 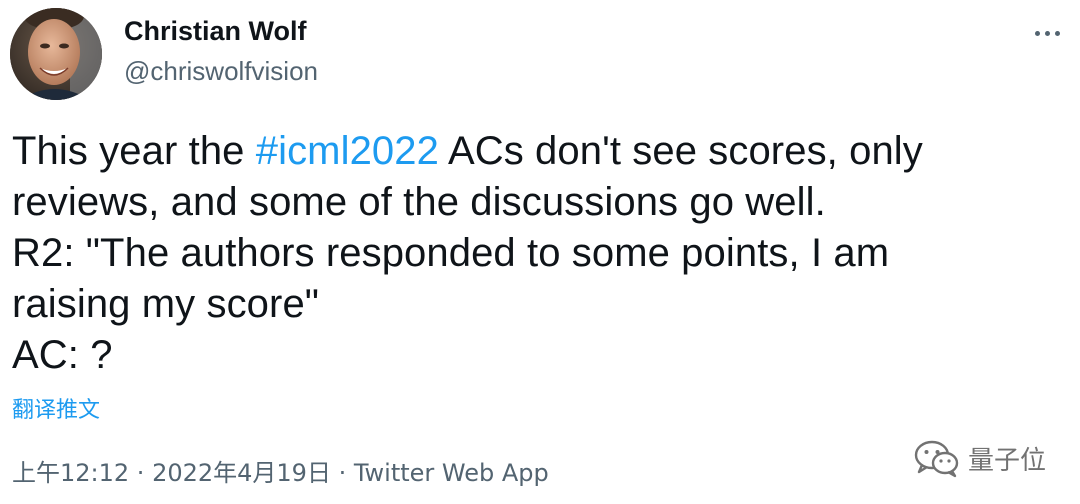 I want to click on tweet-time: 上午12:12, so click(x=70, y=473).